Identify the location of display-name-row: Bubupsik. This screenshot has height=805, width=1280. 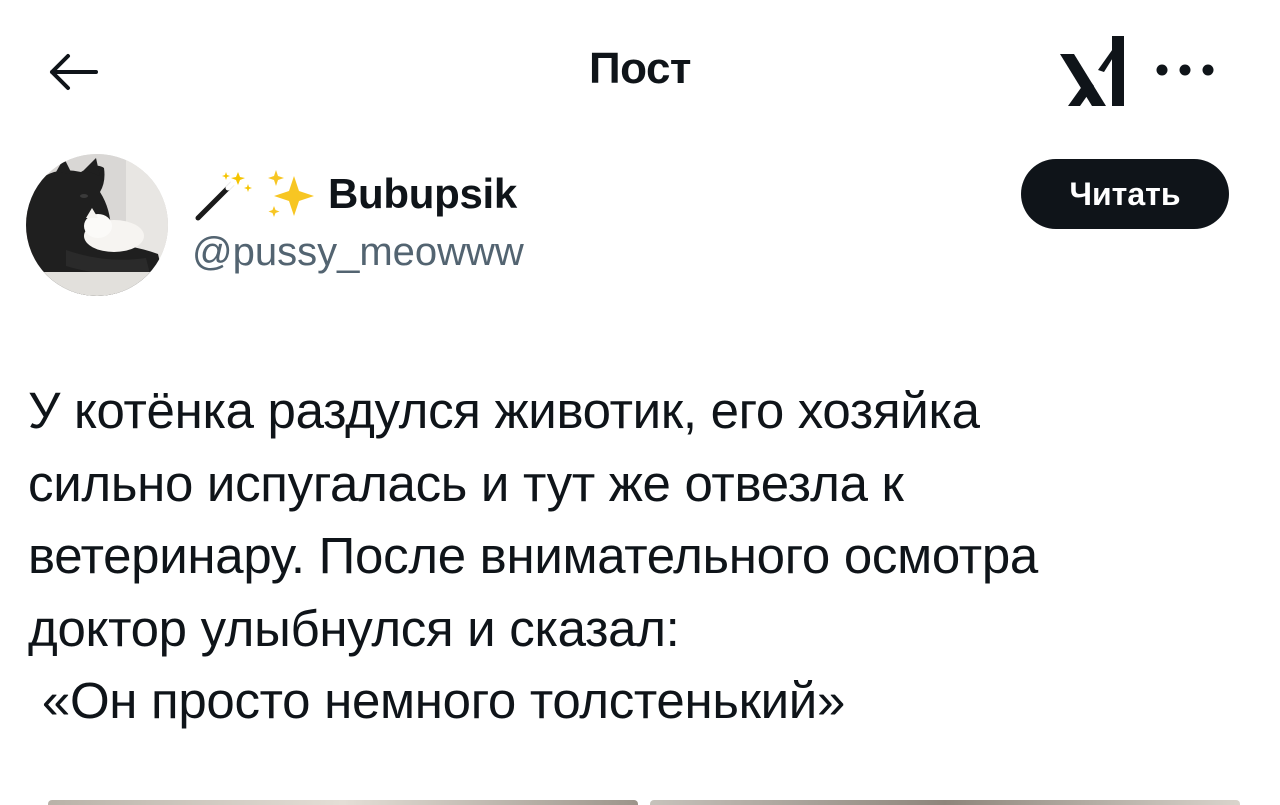
(354, 194).